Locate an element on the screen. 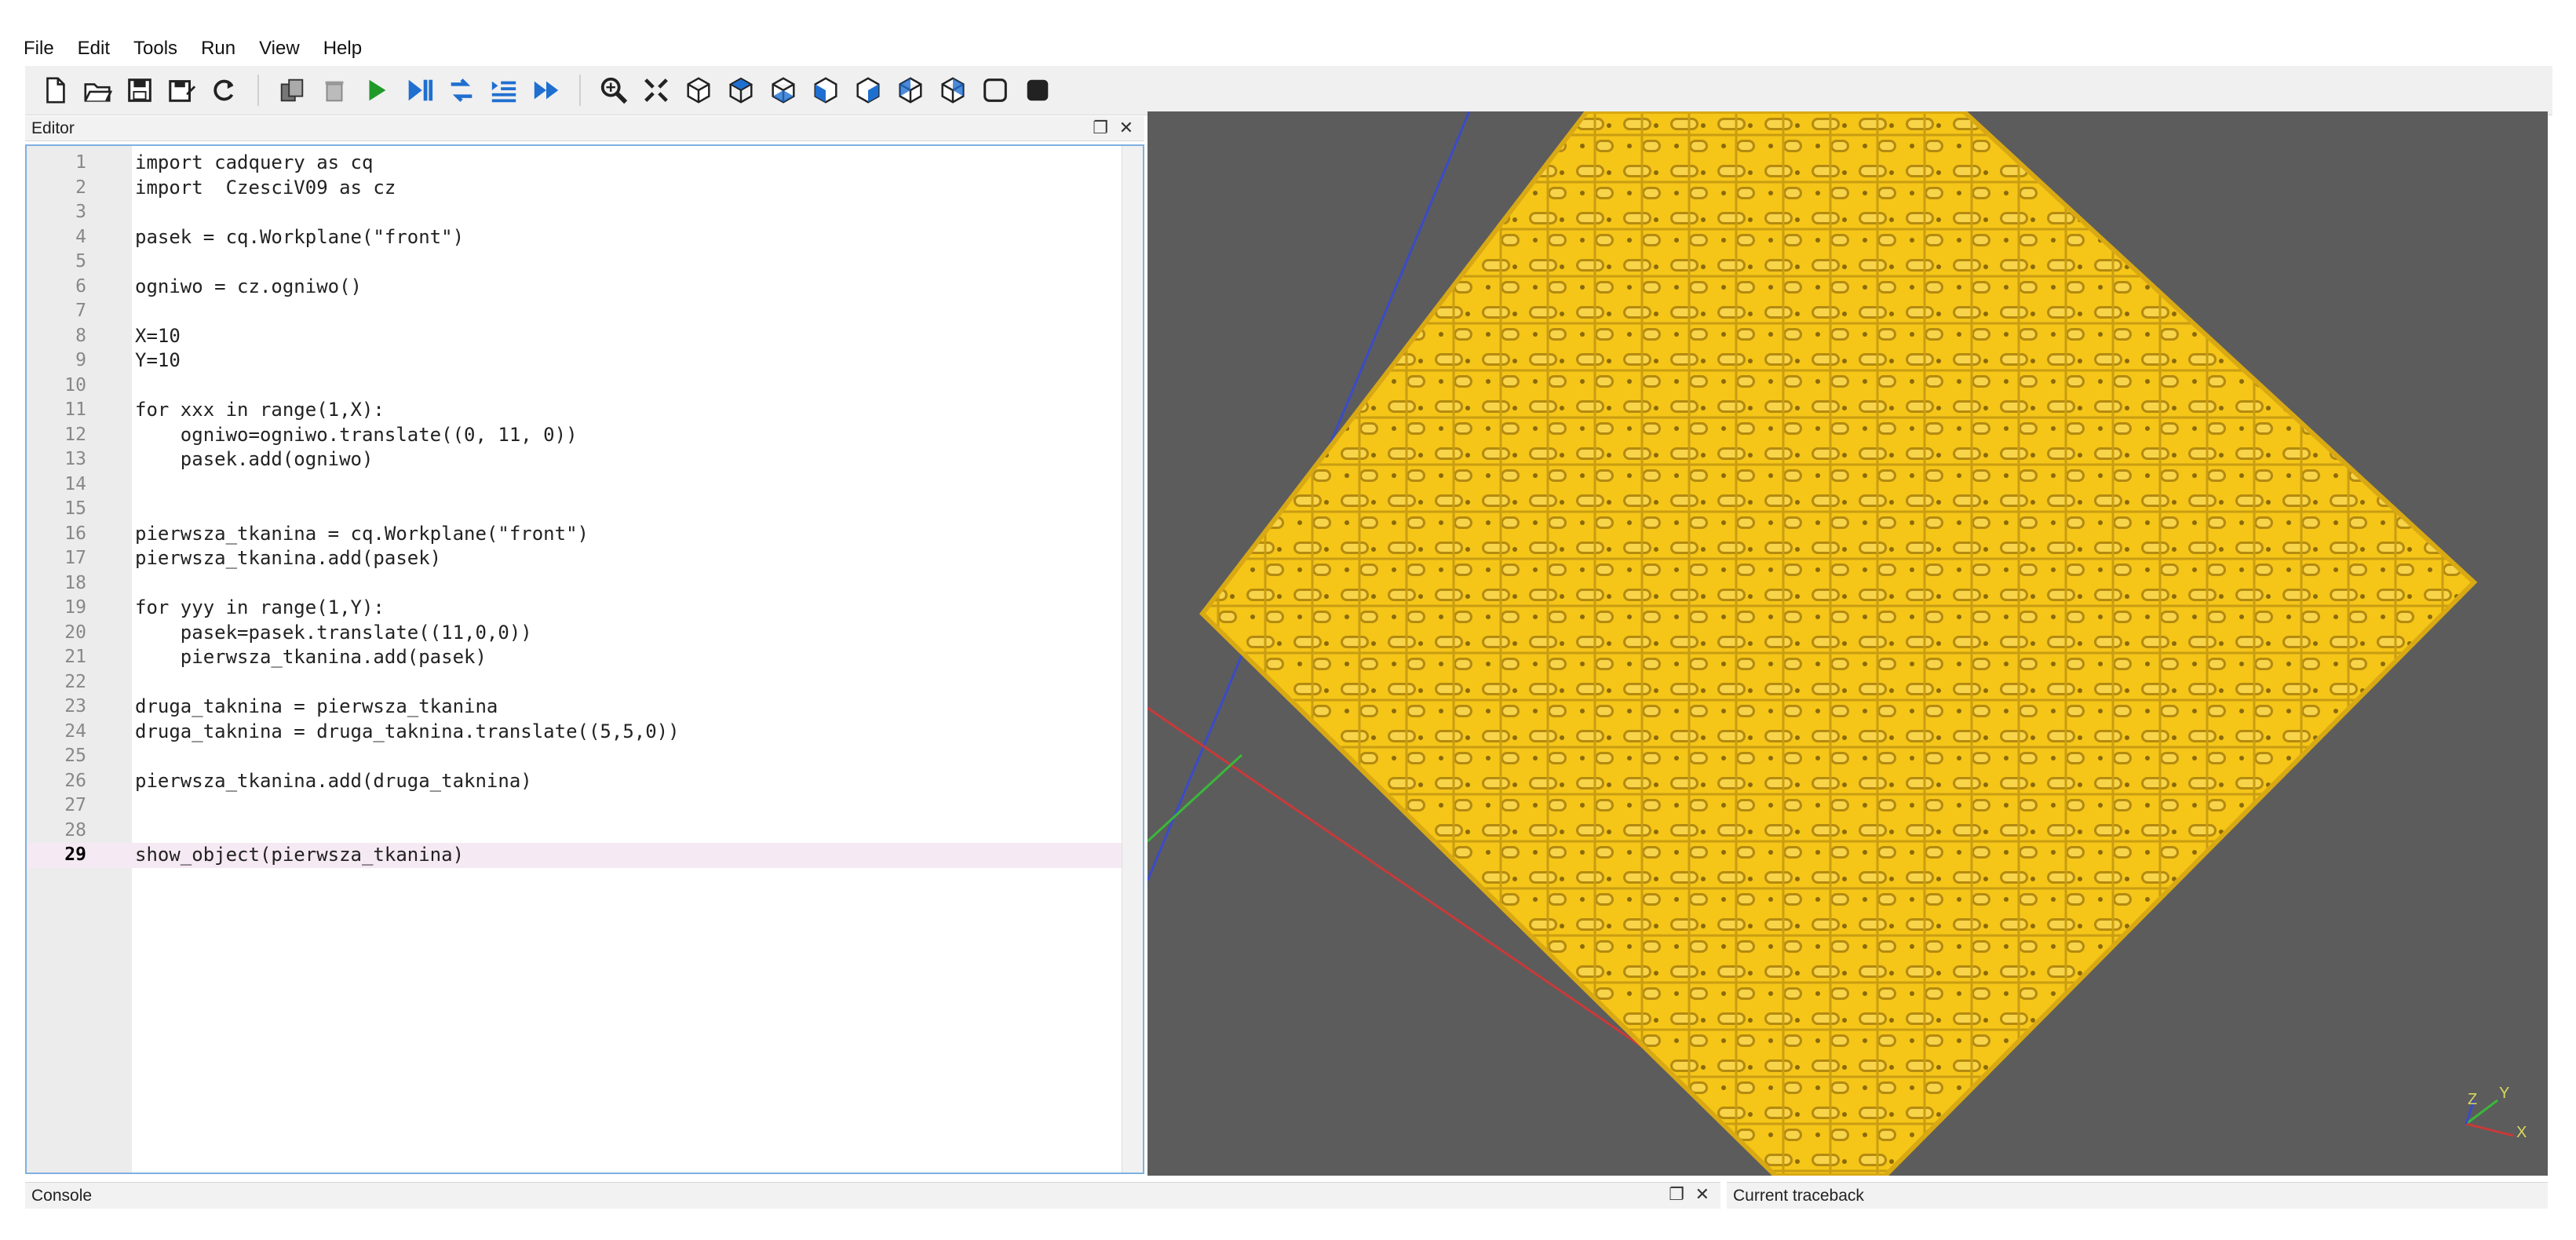 Image resolution: width=2576 pixels, height=1240 pixels. delete-icon is located at coordinates (334, 90).